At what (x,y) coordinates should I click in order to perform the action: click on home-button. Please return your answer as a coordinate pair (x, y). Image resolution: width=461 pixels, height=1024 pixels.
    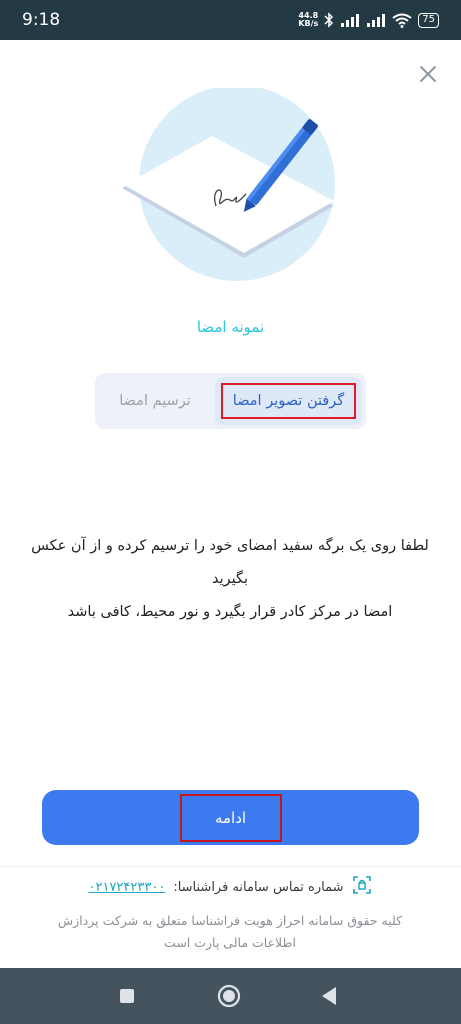
    Looking at the image, I should click on (229, 996).